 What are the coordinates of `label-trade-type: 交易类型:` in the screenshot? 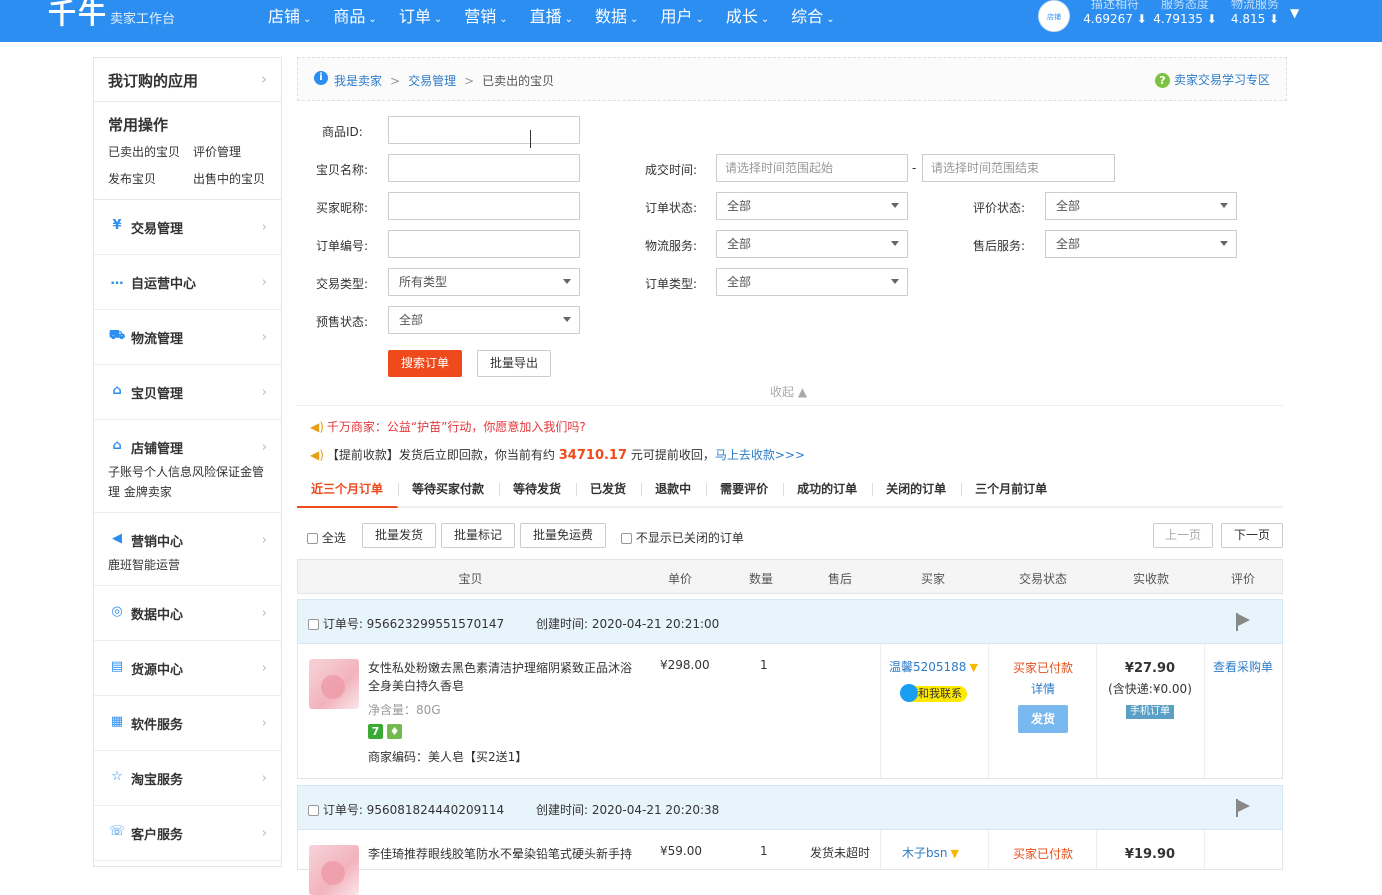 It's located at (342, 284).